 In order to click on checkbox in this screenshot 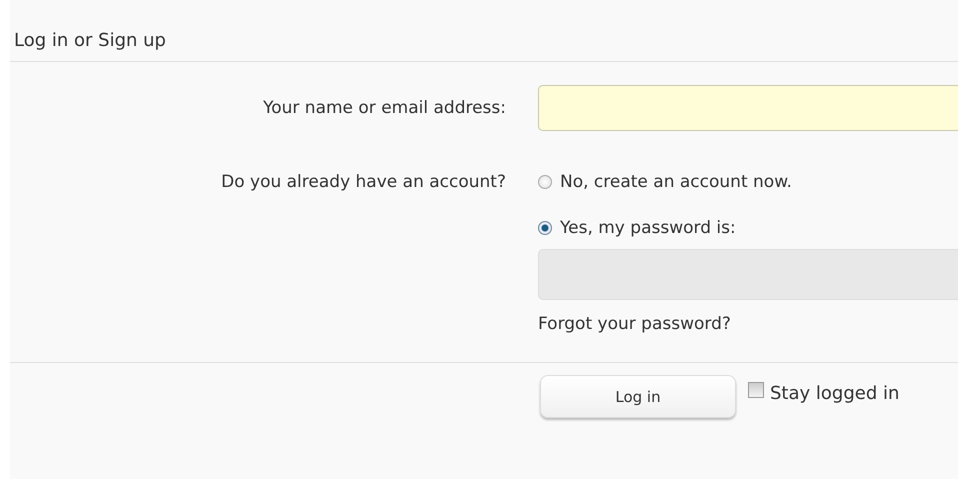, I will do `click(756, 390)`.